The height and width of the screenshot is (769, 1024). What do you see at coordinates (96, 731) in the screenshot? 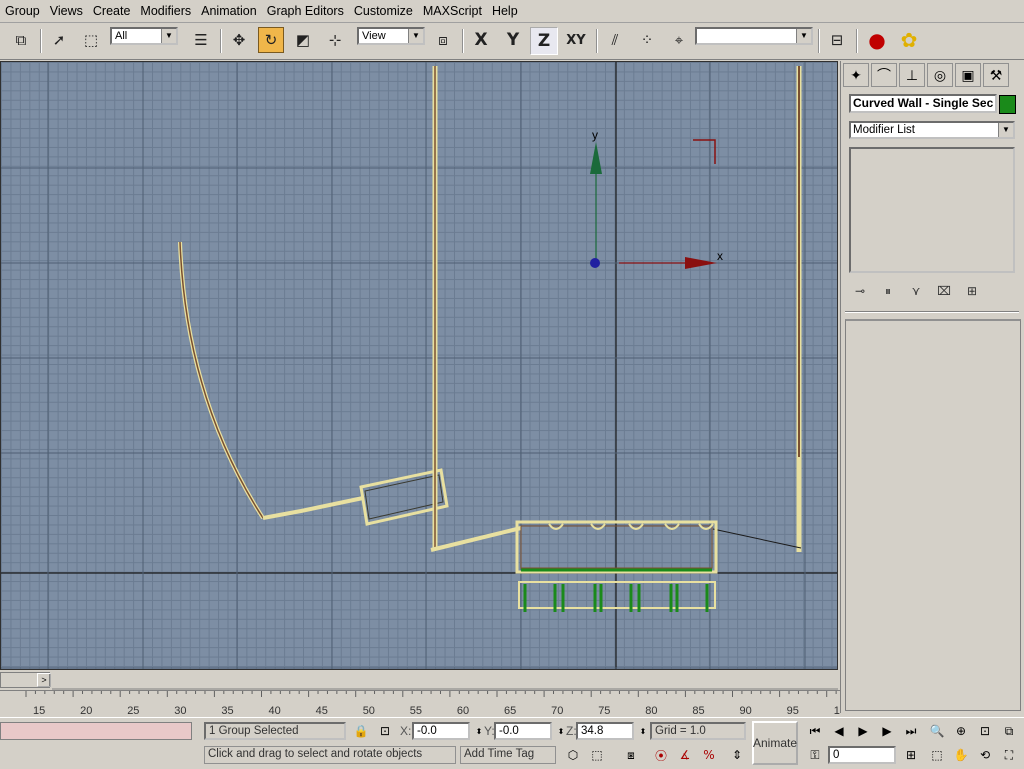
I see `maxscript-listener-field` at bounding box center [96, 731].